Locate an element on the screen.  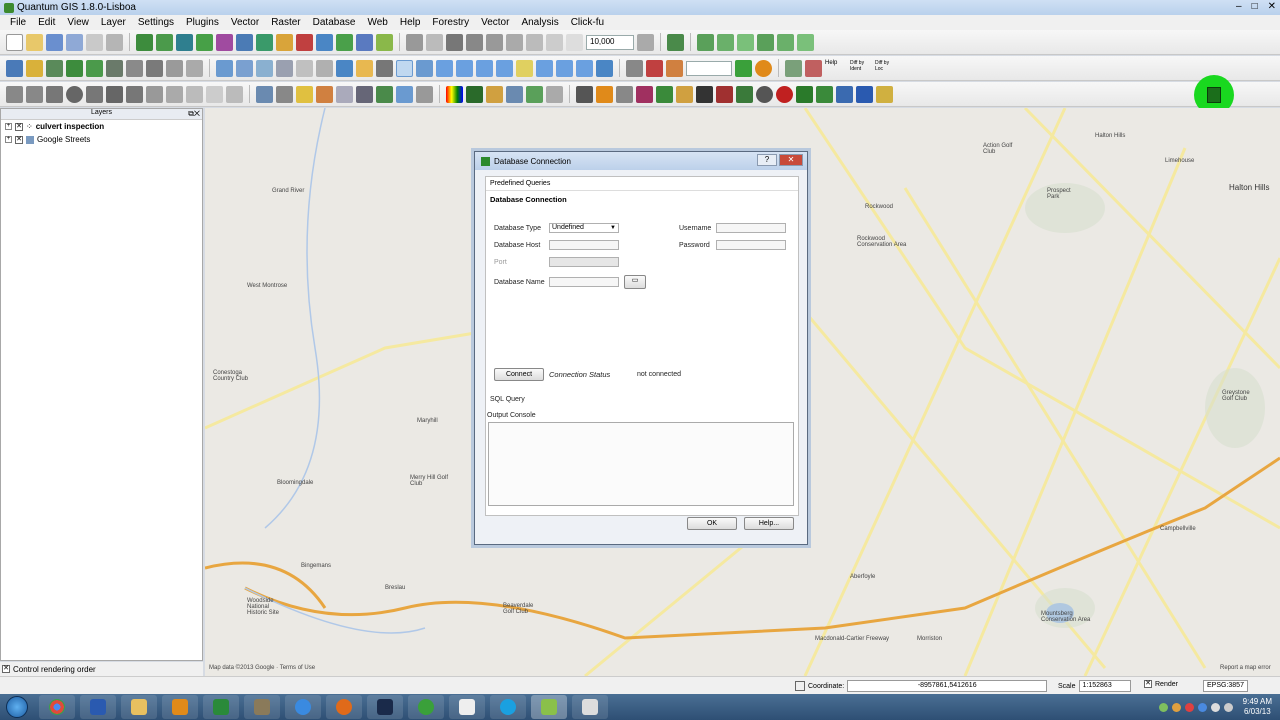
add-wfs-layer-icon is located at coordinates (284, 42).